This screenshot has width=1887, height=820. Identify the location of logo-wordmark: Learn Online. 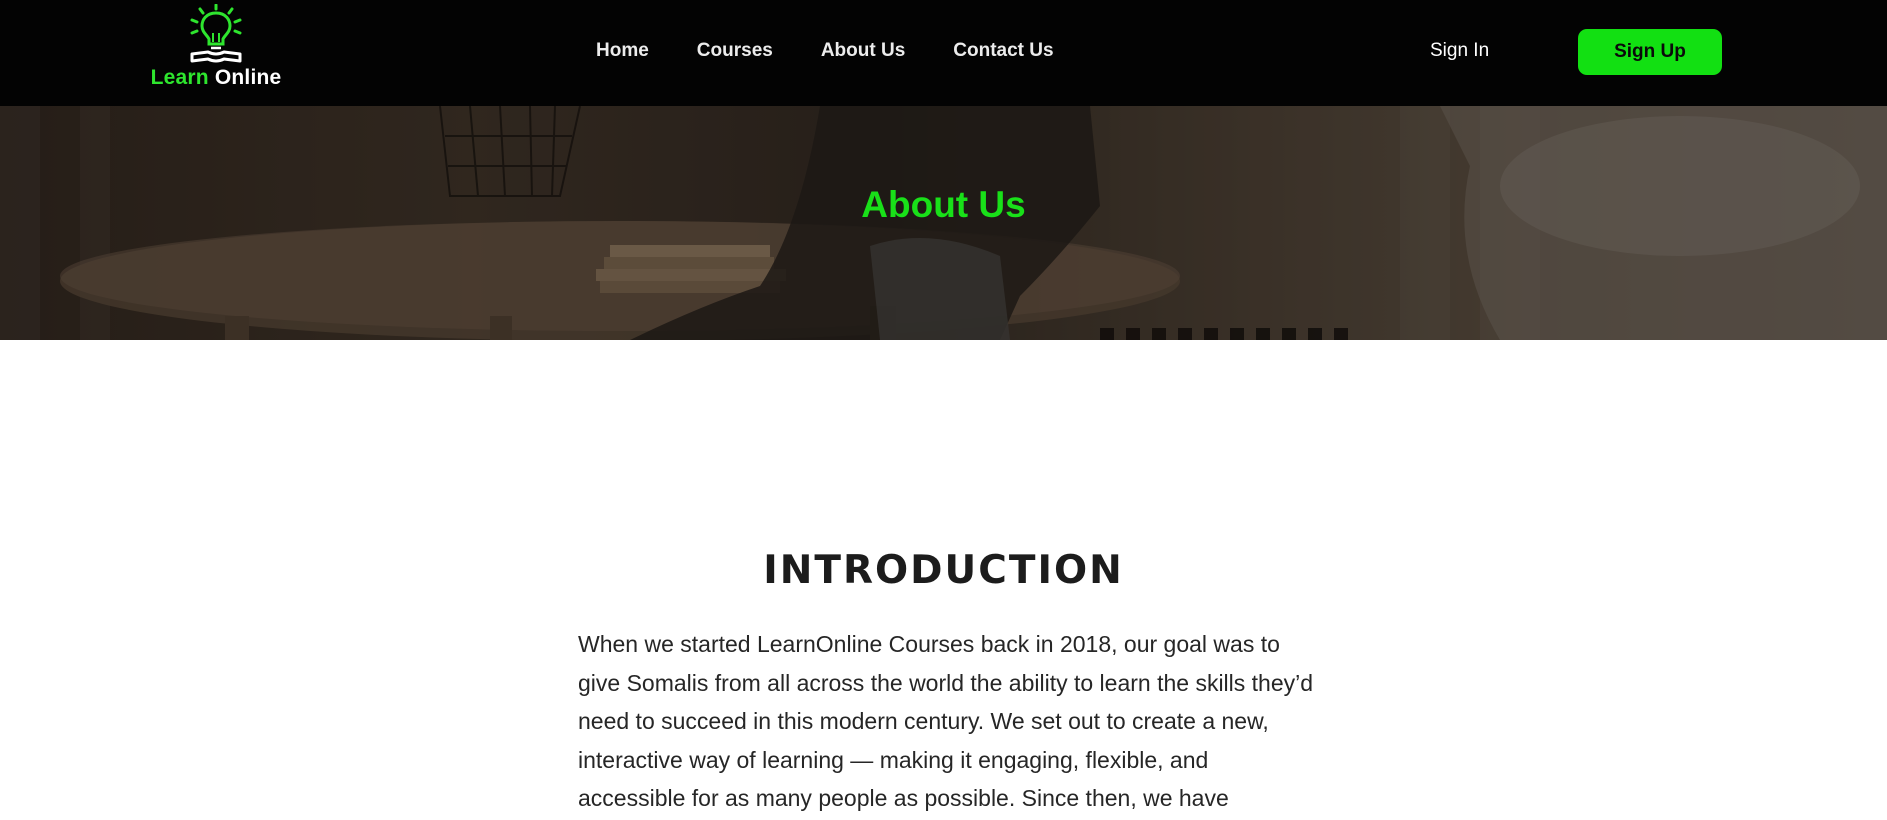
(216, 78).